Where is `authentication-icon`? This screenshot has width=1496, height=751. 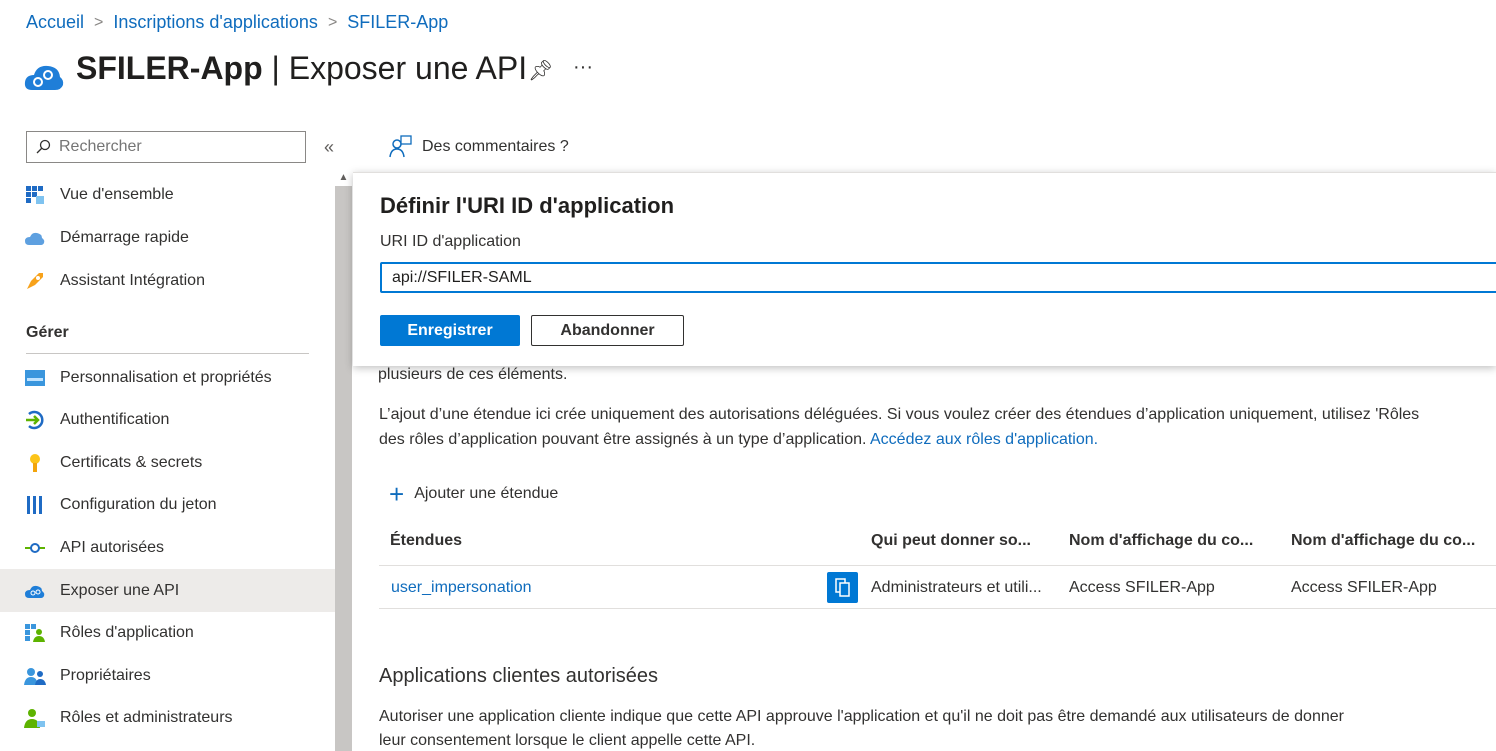 authentication-icon is located at coordinates (35, 420).